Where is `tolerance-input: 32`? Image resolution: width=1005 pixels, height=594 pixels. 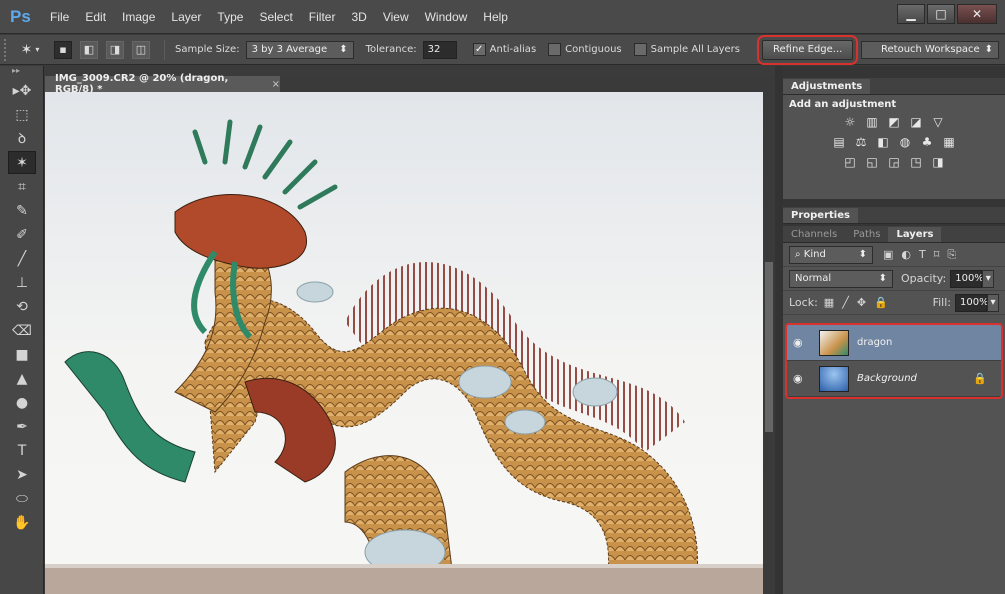 tolerance-input: 32 is located at coordinates (439, 49).